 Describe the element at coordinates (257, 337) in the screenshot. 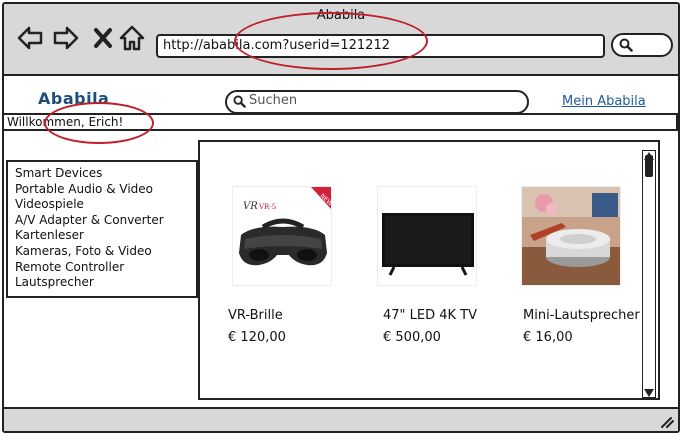

I see `product-price: € 120,00` at that location.